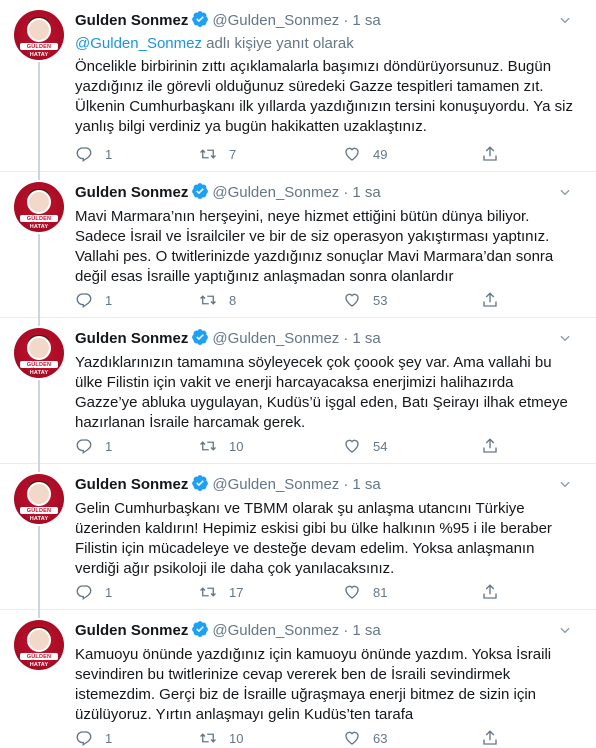 This screenshot has width=596, height=748. What do you see at coordinates (138, 43) in the screenshot?
I see `reply-to-link: @Gulden_Sonmez` at bounding box center [138, 43].